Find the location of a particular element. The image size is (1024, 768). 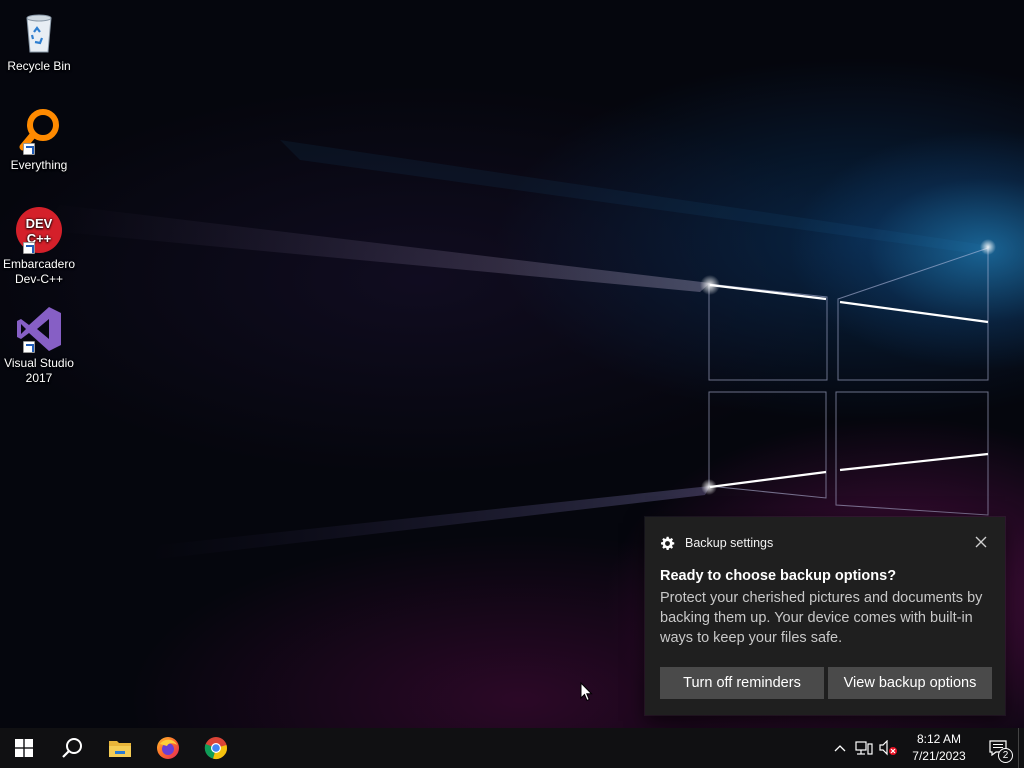

firefox-button is located at coordinates (168, 748).